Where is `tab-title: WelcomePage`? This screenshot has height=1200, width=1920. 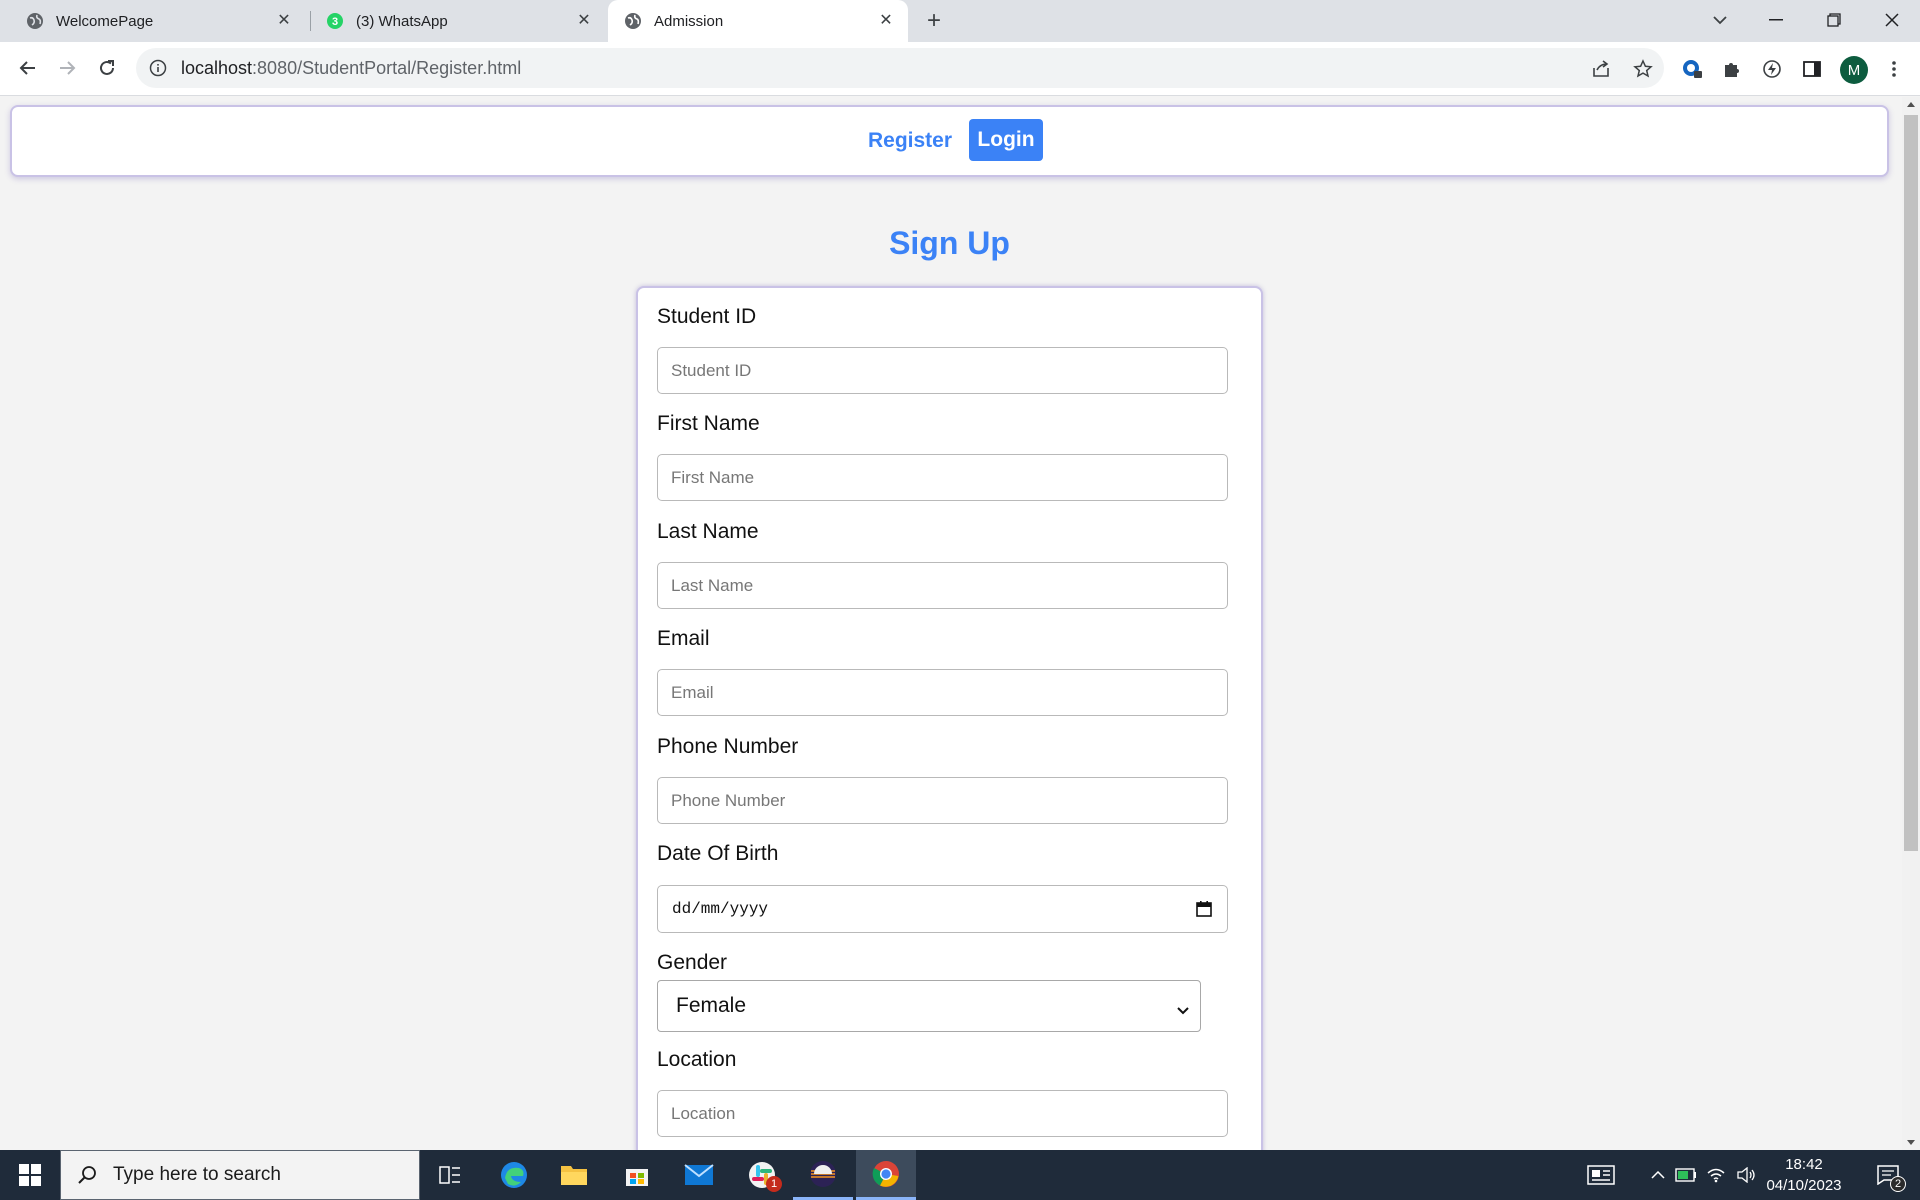 tab-title: WelcomePage is located at coordinates (105, 21).